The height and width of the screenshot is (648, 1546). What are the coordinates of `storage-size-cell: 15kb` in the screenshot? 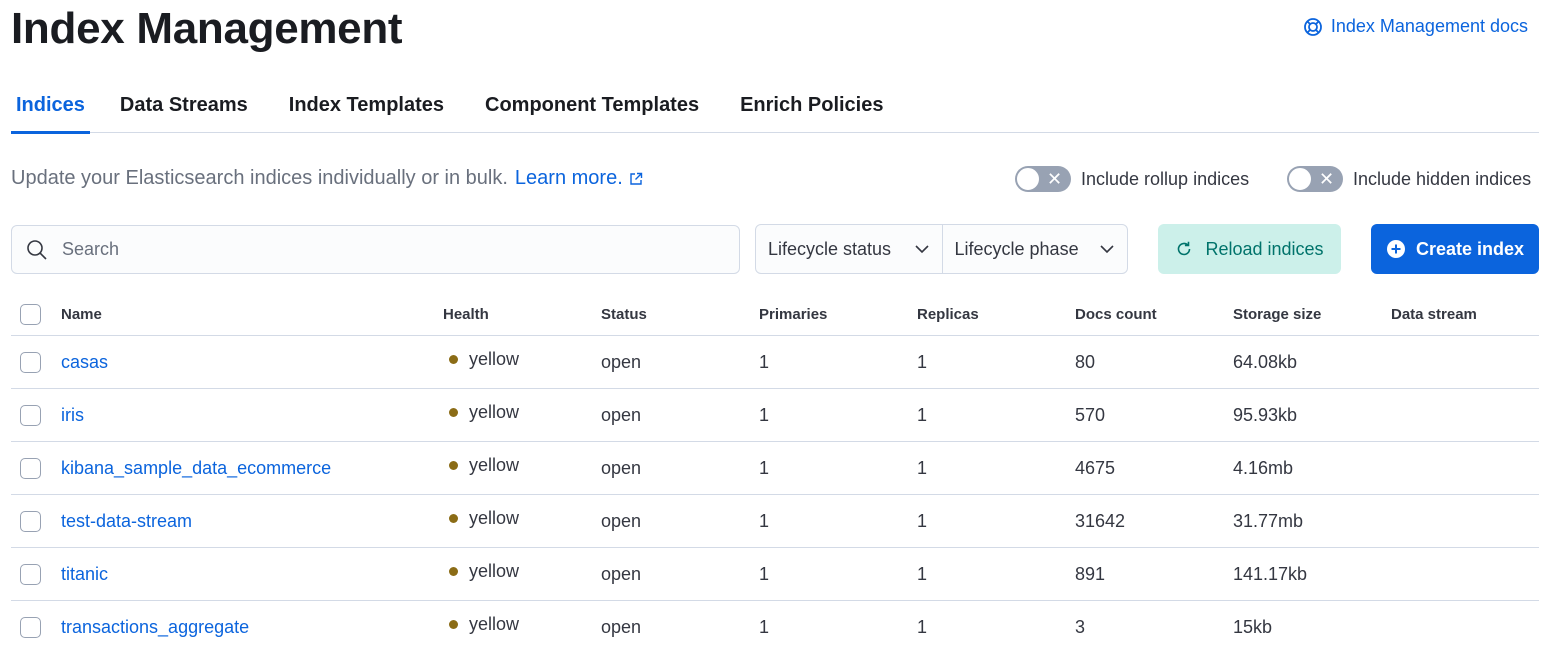 It's located at (1253, 626).